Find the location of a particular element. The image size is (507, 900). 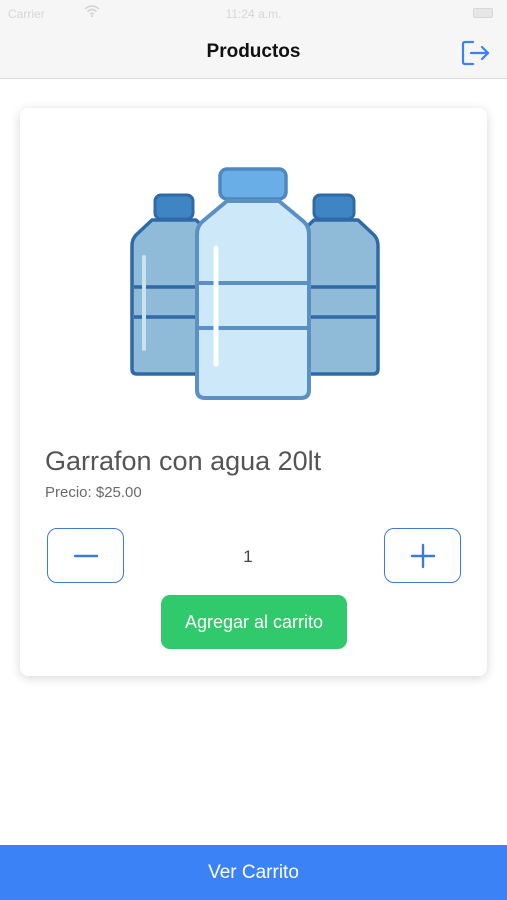

battery-icon is located at coordinates (483, 13).